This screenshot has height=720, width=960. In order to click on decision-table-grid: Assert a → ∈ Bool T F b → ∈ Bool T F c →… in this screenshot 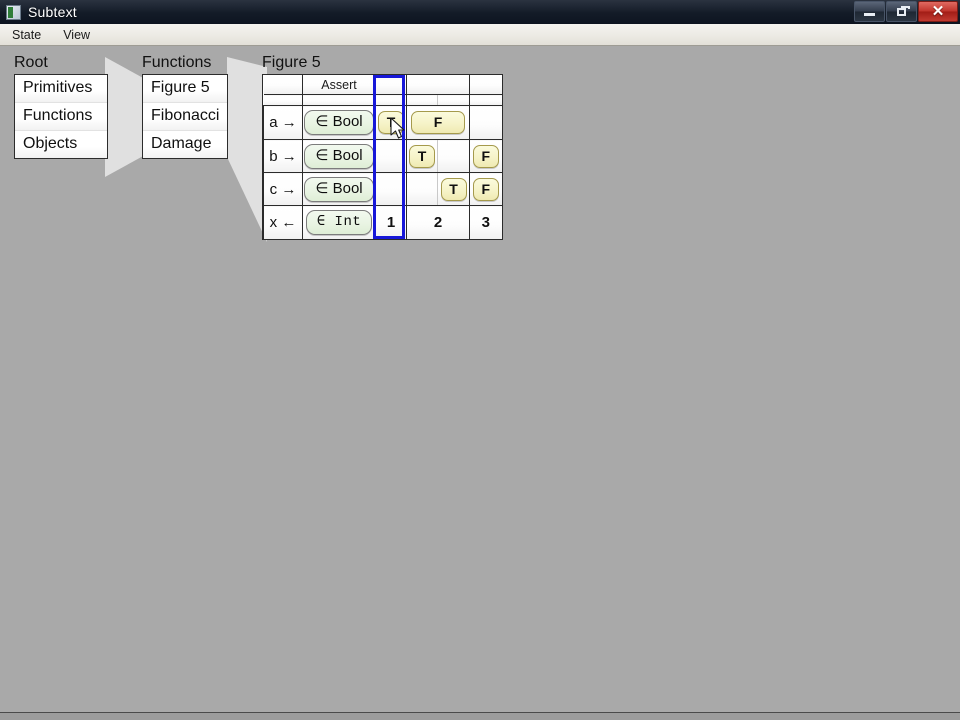, I will do `click(382, 157)`.